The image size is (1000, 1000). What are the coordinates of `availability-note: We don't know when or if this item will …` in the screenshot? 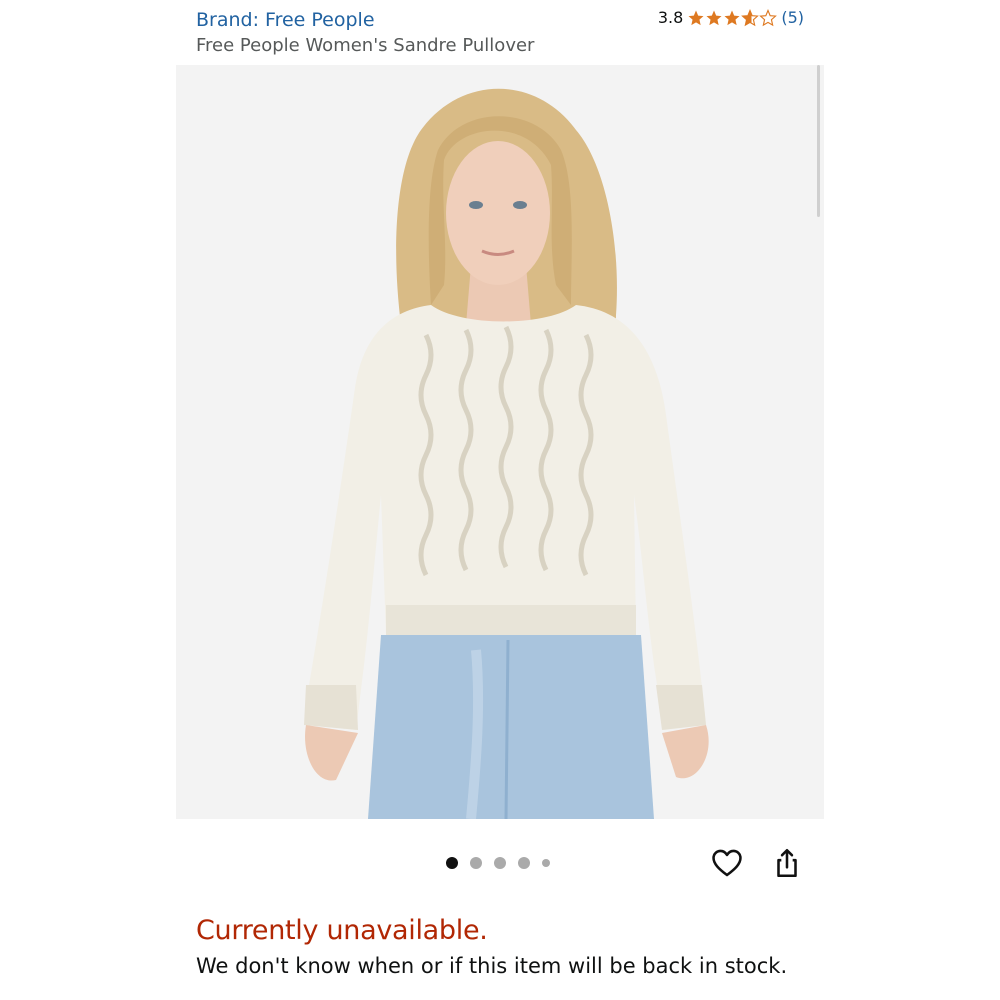 It's located at (492, 966).